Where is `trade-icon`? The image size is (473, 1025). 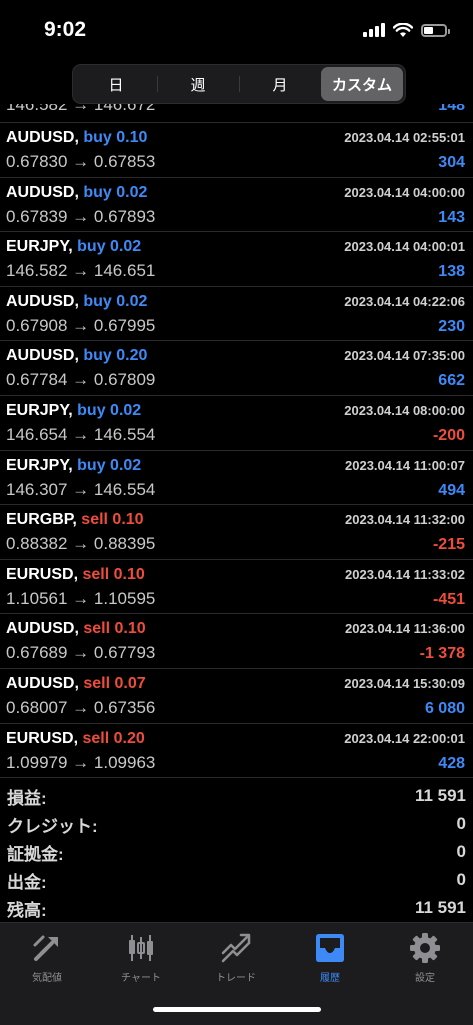 trade-icon is located at coordinates (236, 948).